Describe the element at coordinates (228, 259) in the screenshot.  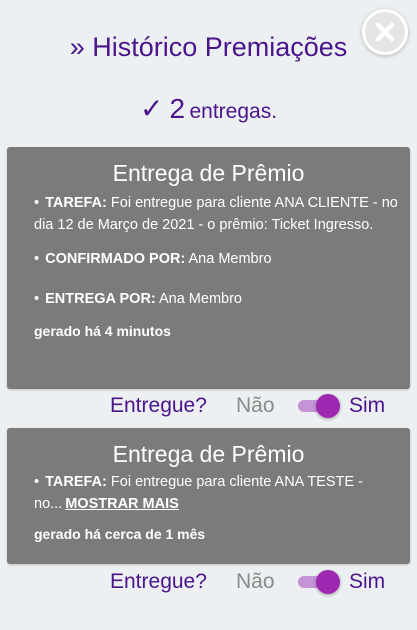
I see `confirmed-by-value: Ana Membro` at that location.